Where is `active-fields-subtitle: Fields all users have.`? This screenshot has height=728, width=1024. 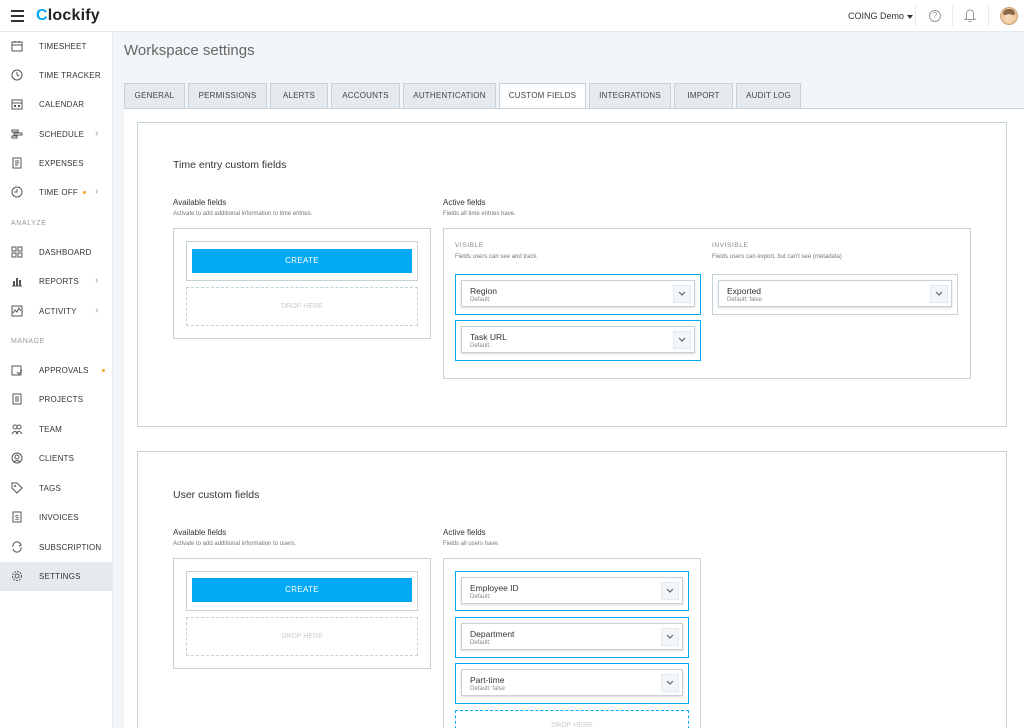
active-fields-subtitle: Fields all users have. is located at coordinates (471, 544).